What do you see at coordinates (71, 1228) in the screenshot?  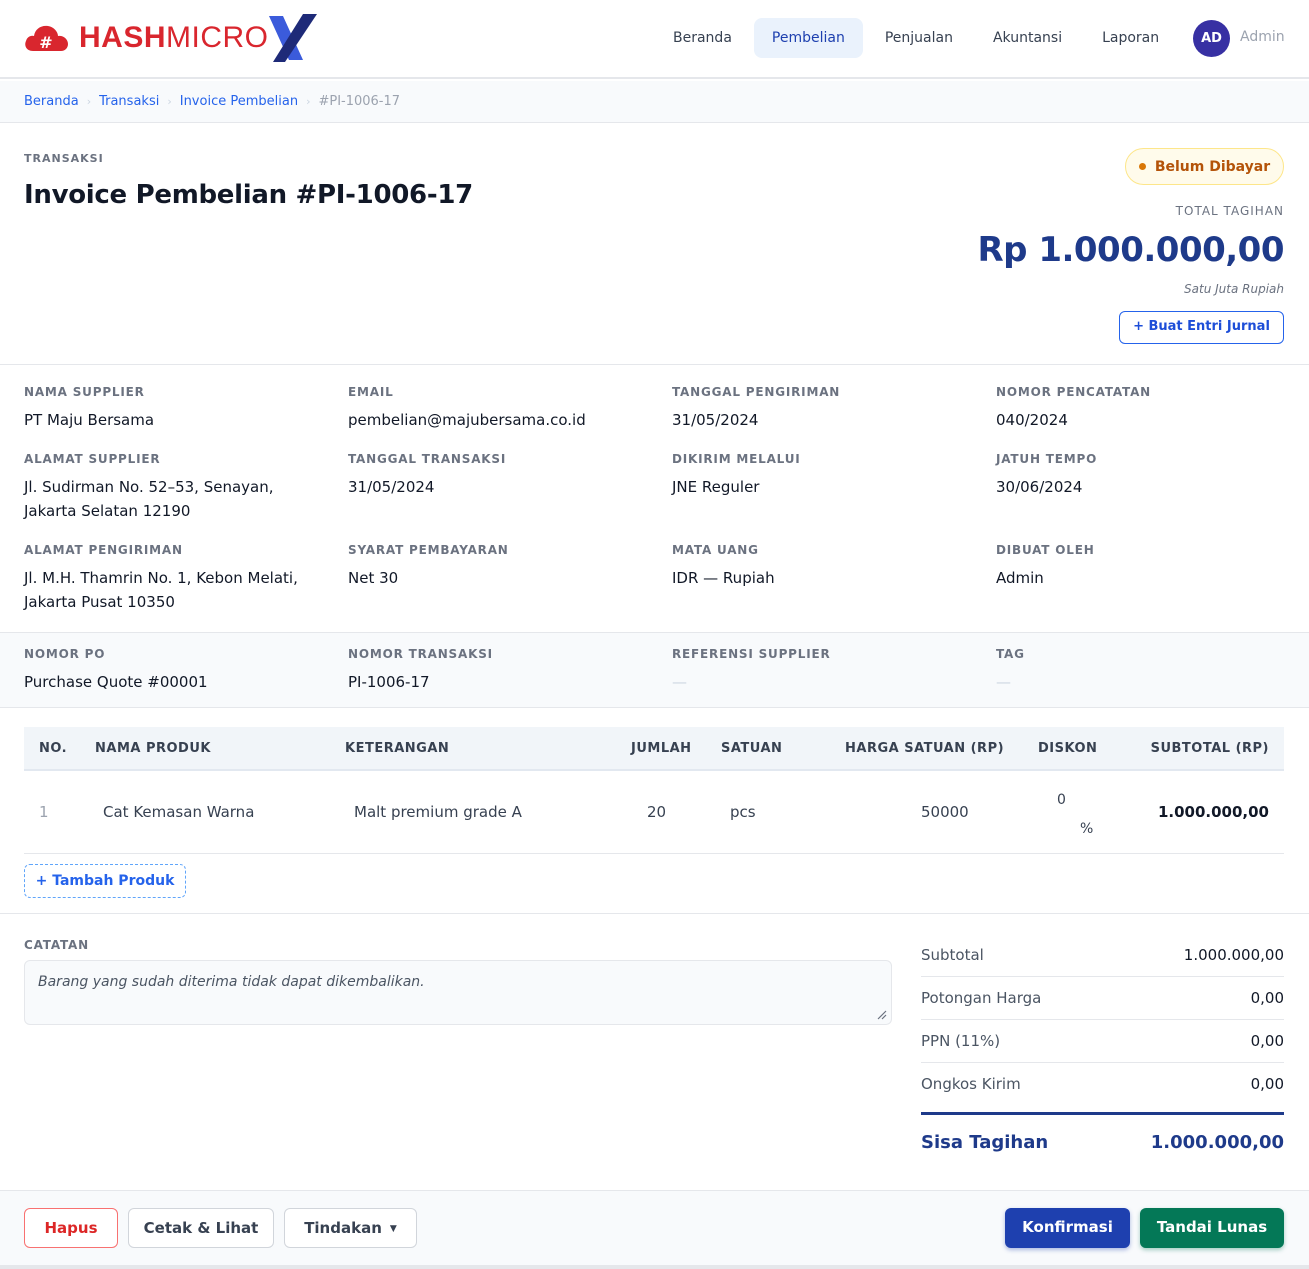 I see `delete-button: Hapus` at bounding box center [71, 1228].